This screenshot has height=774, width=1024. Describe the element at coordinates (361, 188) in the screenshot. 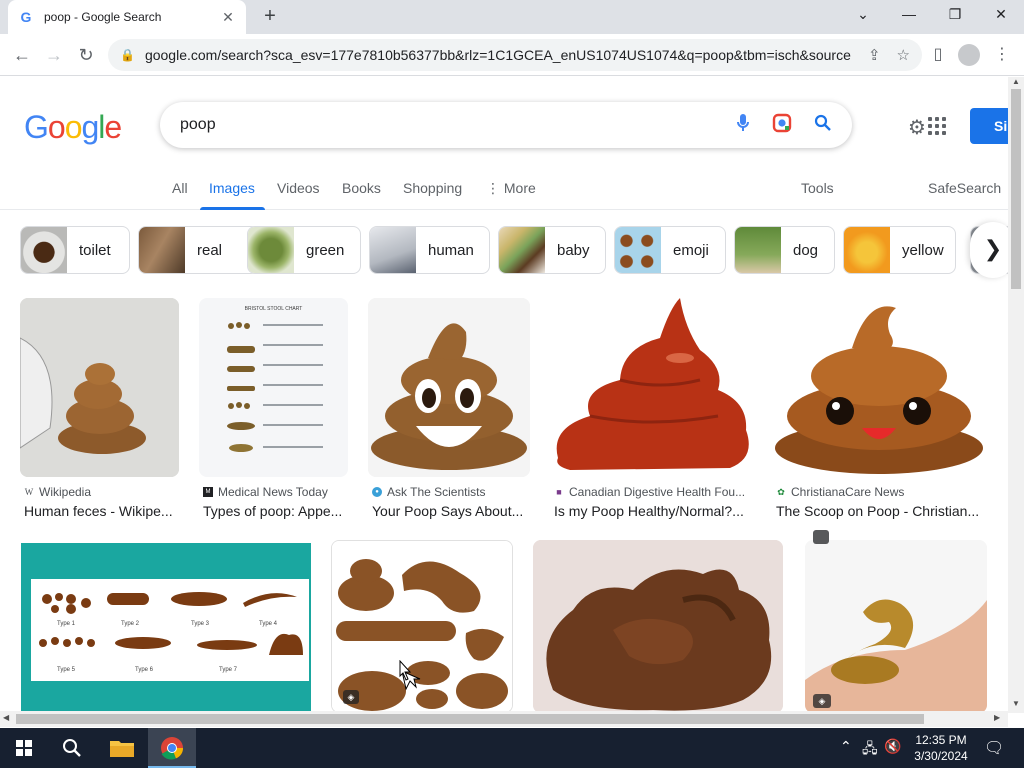

I see `tab-books: Books` at that location.